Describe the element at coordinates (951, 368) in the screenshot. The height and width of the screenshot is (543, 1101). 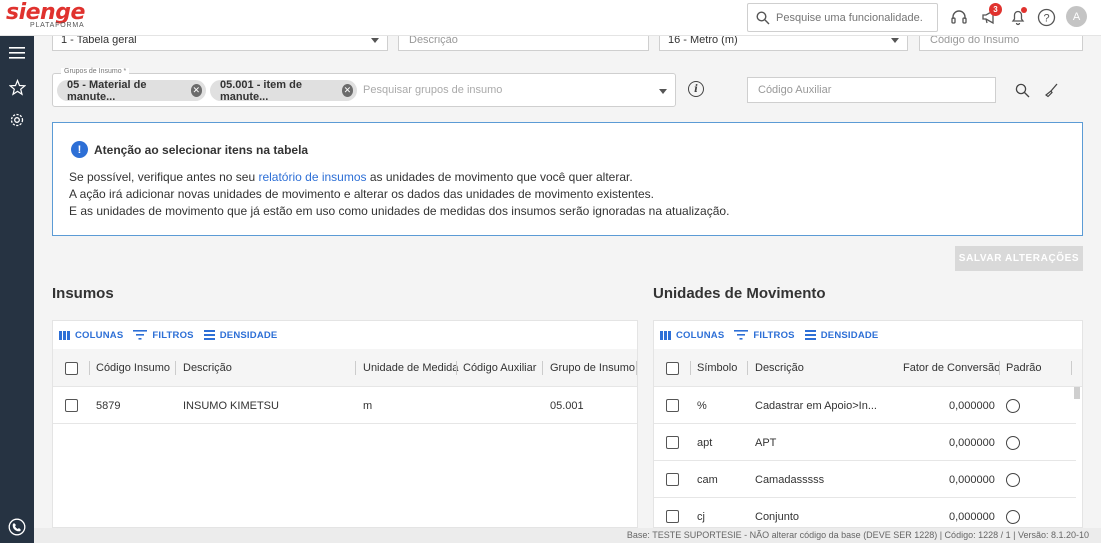
I see `col-fator-conversao: Fator de Conversão` at that location.